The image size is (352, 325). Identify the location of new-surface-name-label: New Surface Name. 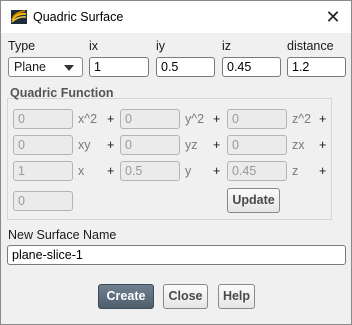
(62, 235).